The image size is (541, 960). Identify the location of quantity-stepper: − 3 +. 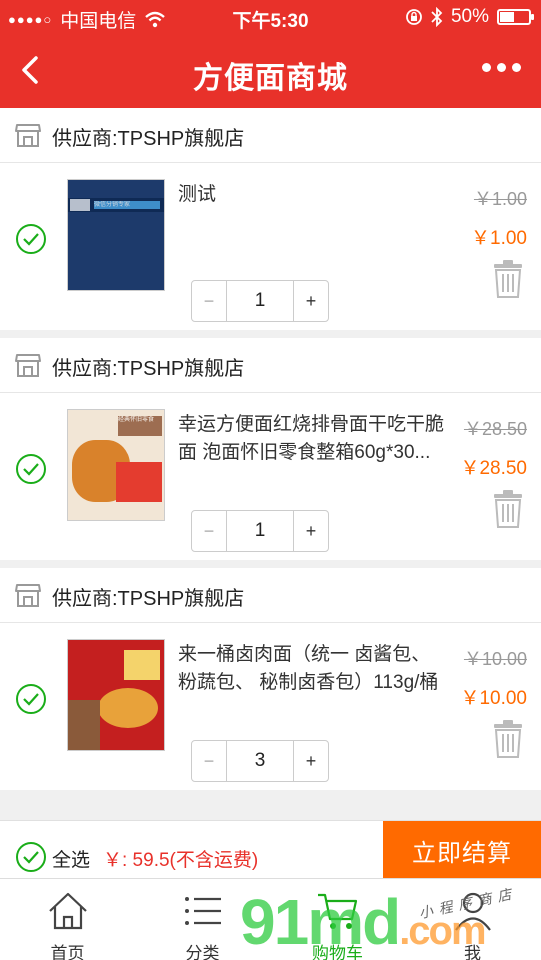
(260, 761).